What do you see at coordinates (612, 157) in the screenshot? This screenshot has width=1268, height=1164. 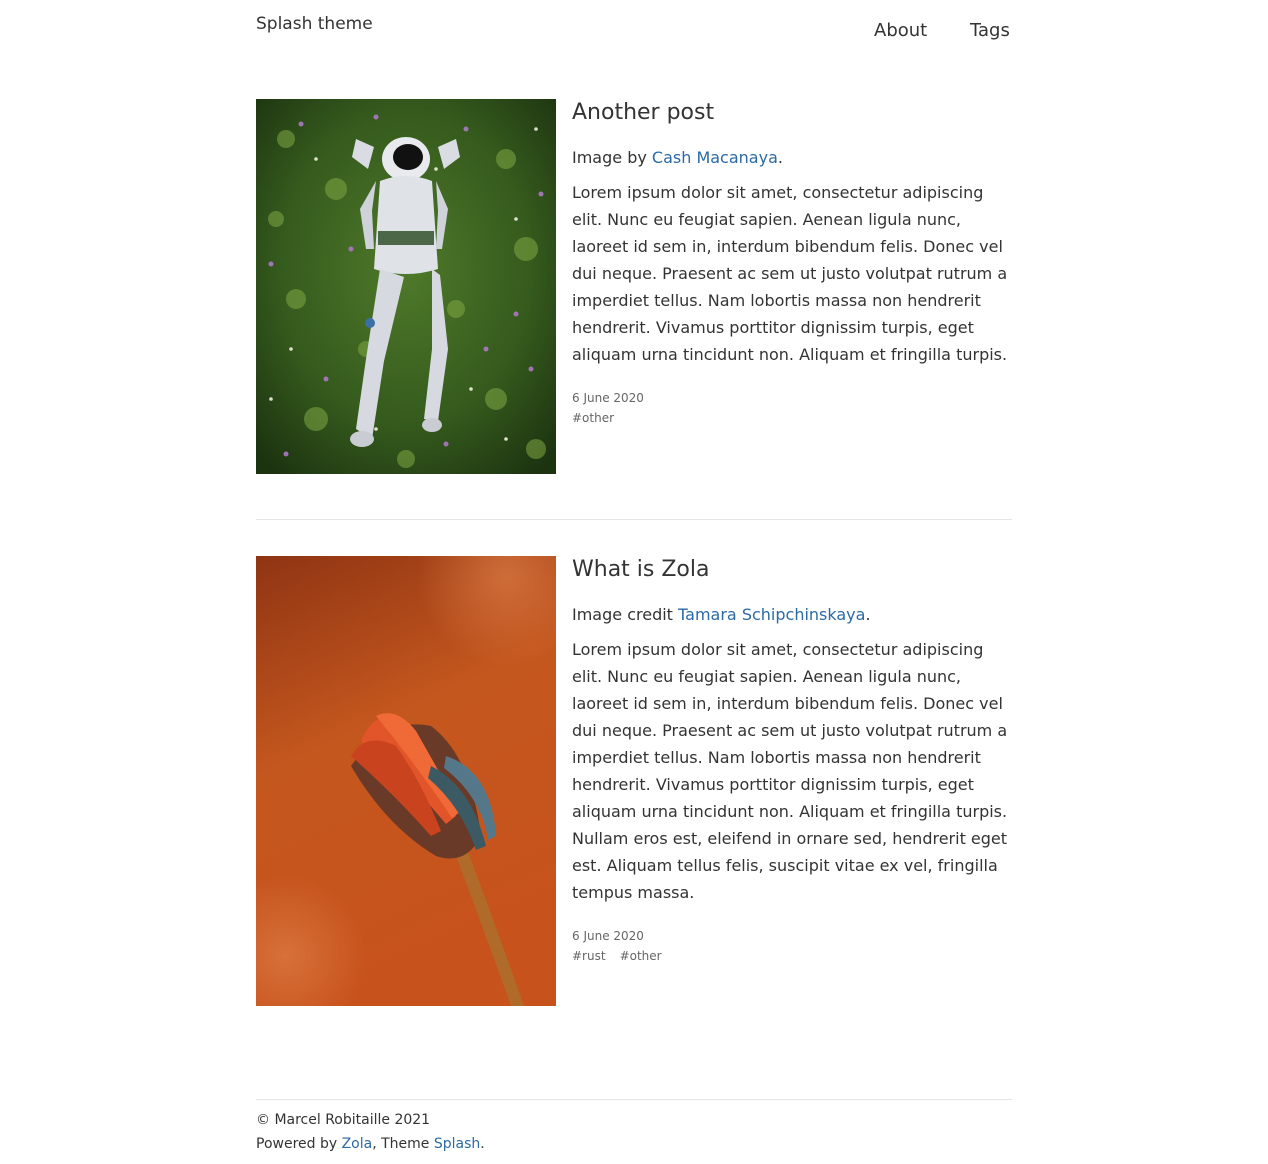 I see `credit-prefix: Image by` at bounding box center [612, 157].